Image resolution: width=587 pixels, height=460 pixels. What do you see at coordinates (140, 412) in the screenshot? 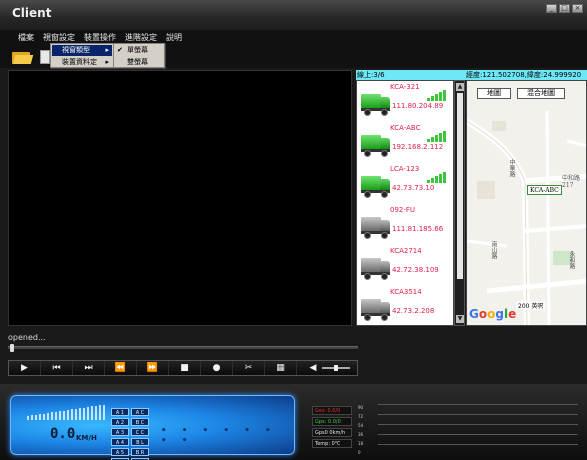
I see `indicator-b: A C` at bounding box center [140, 412].